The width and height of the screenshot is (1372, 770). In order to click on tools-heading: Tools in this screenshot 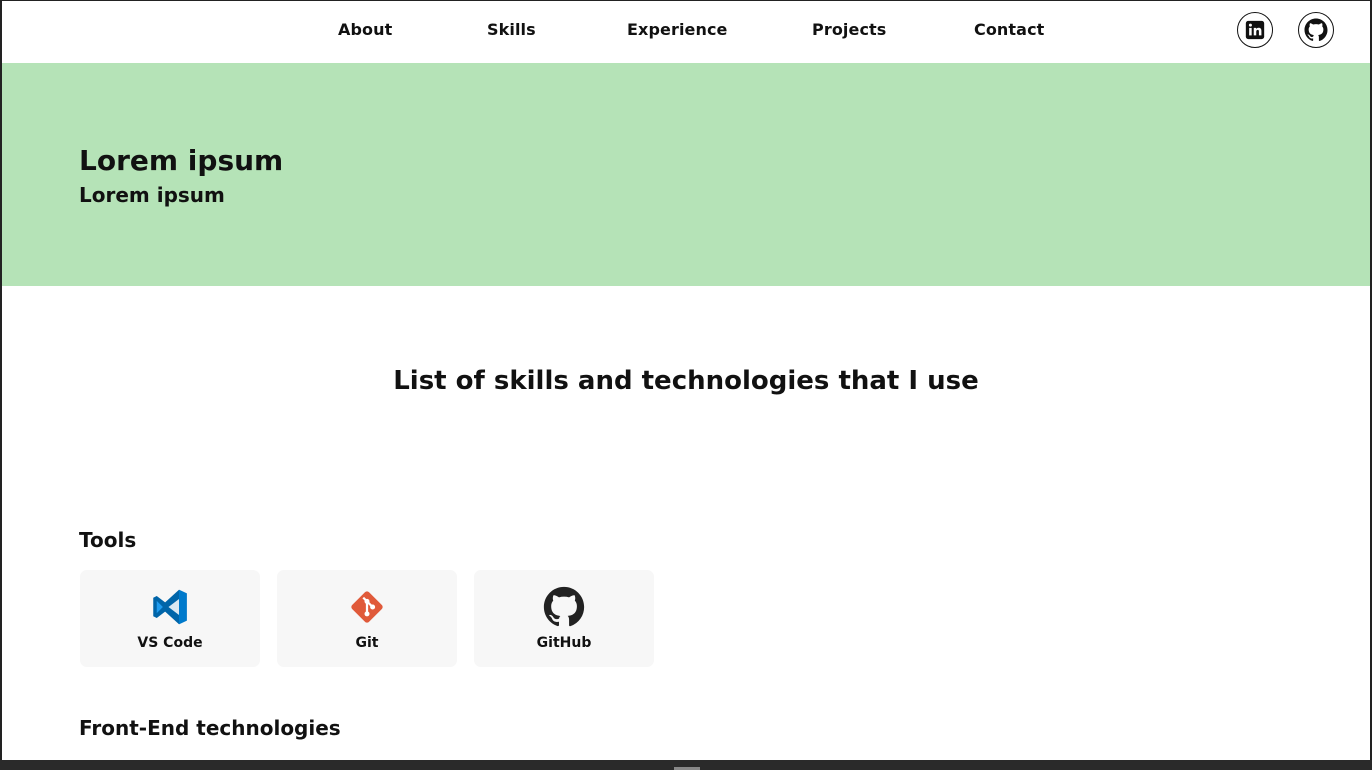, I will do `click(108, 540)`.